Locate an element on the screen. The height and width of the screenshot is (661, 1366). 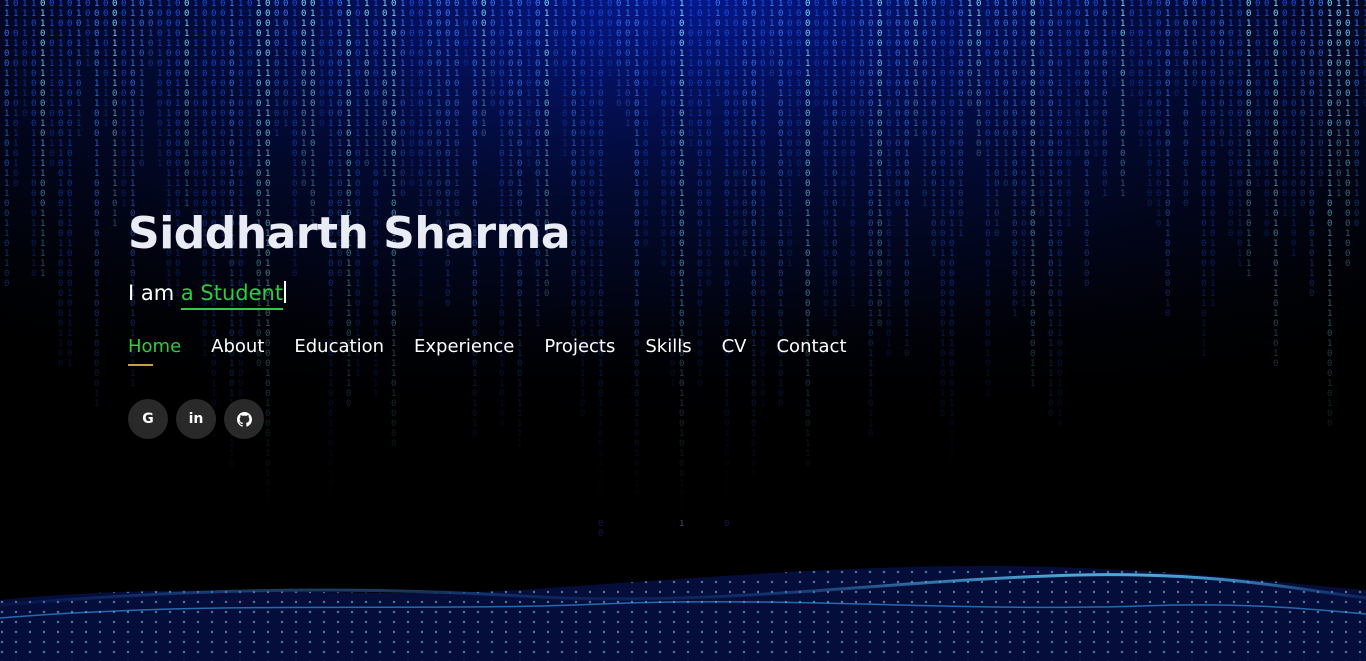
github-link-button is located at coordinates (244, 419).